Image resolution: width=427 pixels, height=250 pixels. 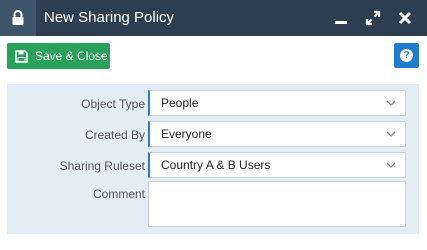 What do you see at coordinates (113, 104) in the screenshot?
I see `object-type-label: Object Type` at bounding box center [113, 104].